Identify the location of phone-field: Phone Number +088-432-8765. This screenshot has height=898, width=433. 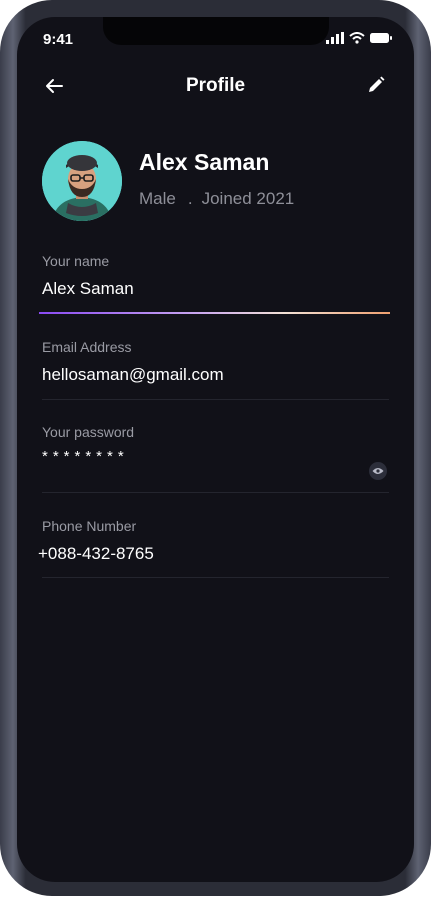
(211, 541).